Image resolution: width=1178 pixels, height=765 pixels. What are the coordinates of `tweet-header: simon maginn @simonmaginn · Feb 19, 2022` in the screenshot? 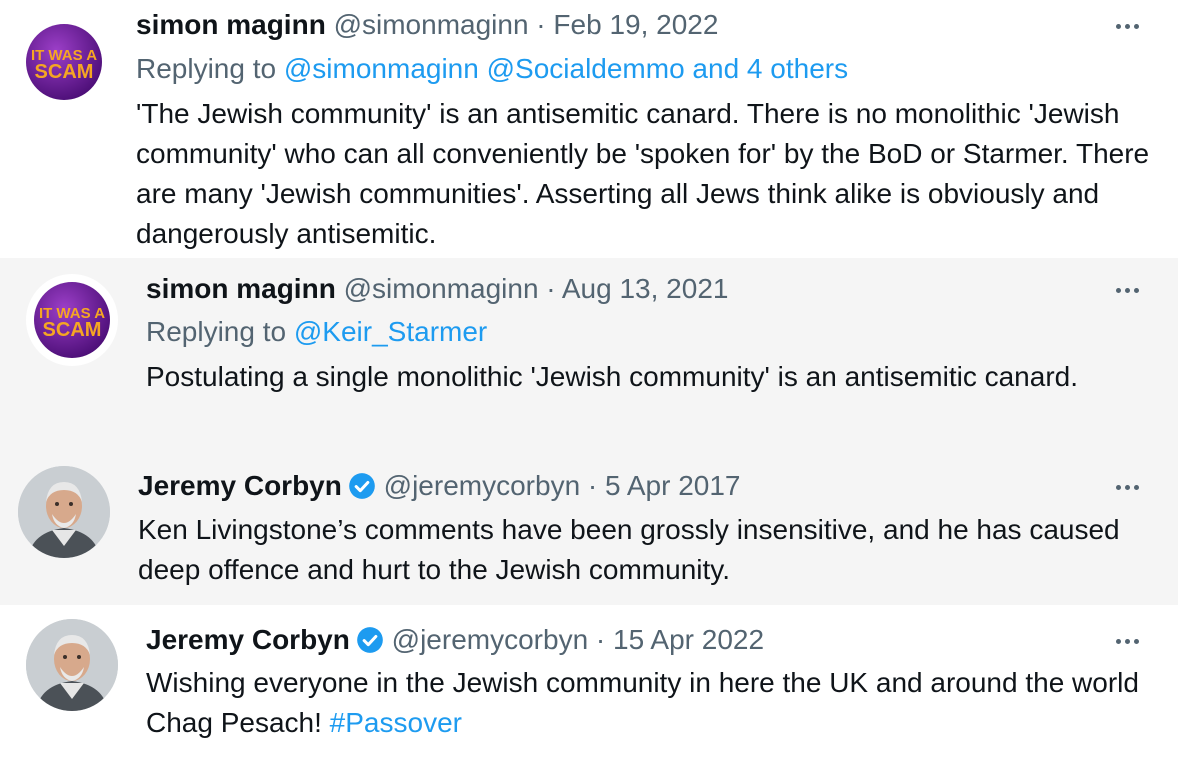 It's located at (427, 25).